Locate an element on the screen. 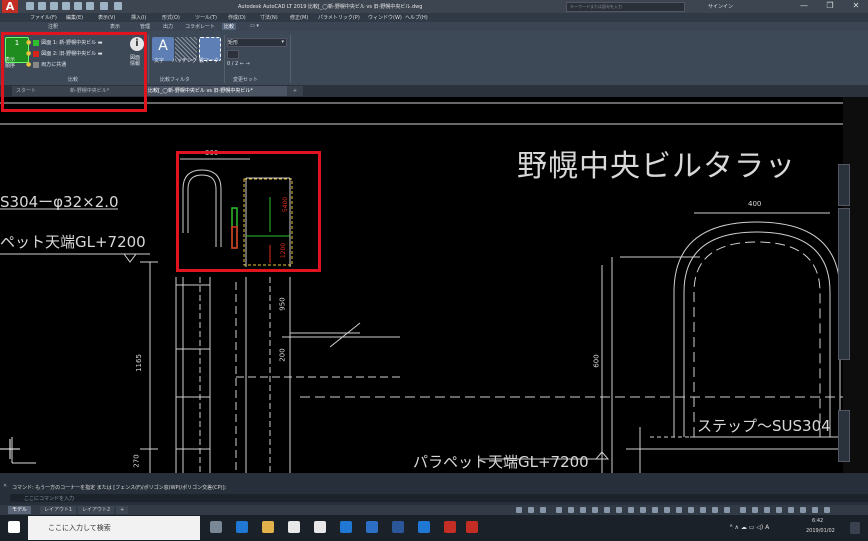 Image resolution: width=868 pixels, height=541 pixels. next-change-arrow-icon: → is located at coordinates (248, 64).